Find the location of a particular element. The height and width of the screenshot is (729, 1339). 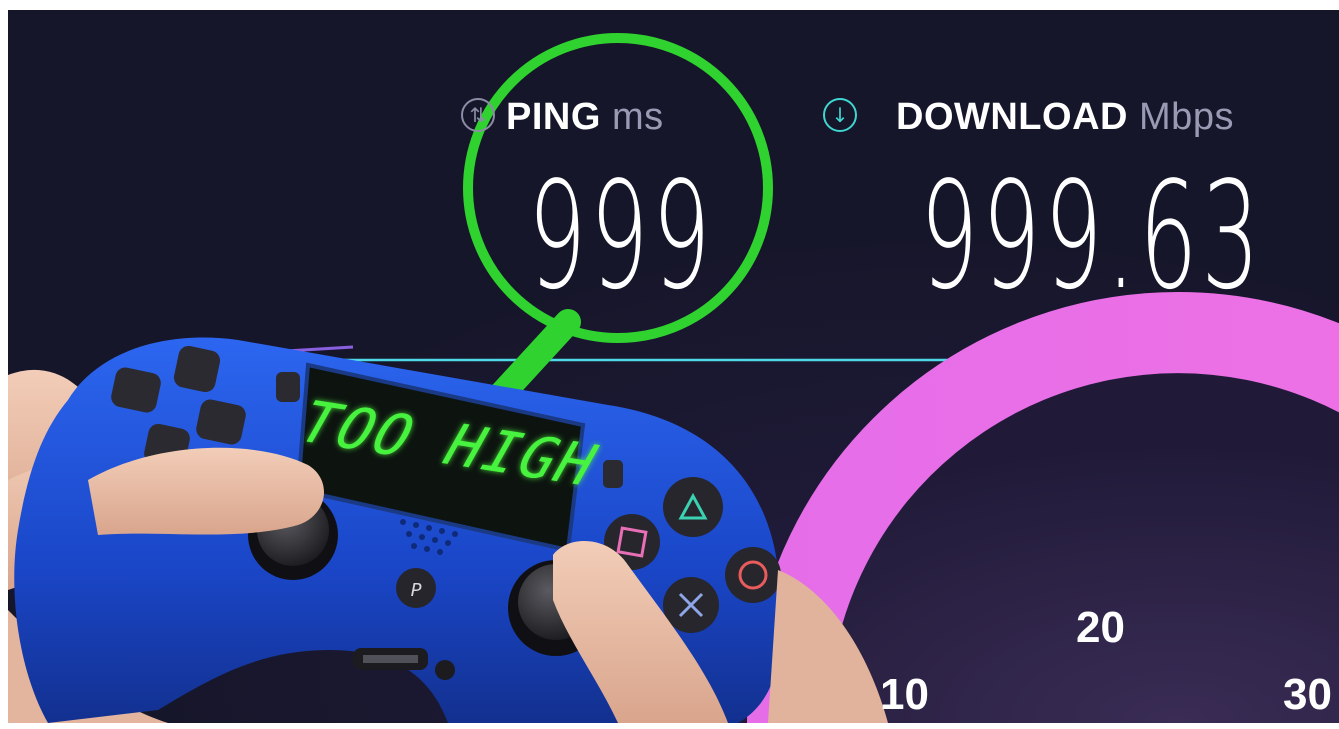

download-value: 999.63 is located at coordinates (1092, 236).